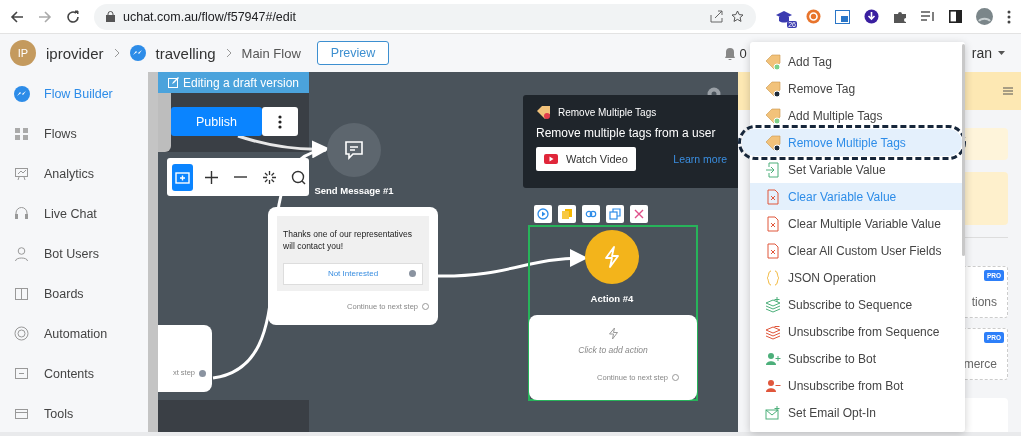  What do you see at coordinates (856, 88) in the screenshot?
I see `menu-item: Remove Tag` at bounding box center [856, 88].